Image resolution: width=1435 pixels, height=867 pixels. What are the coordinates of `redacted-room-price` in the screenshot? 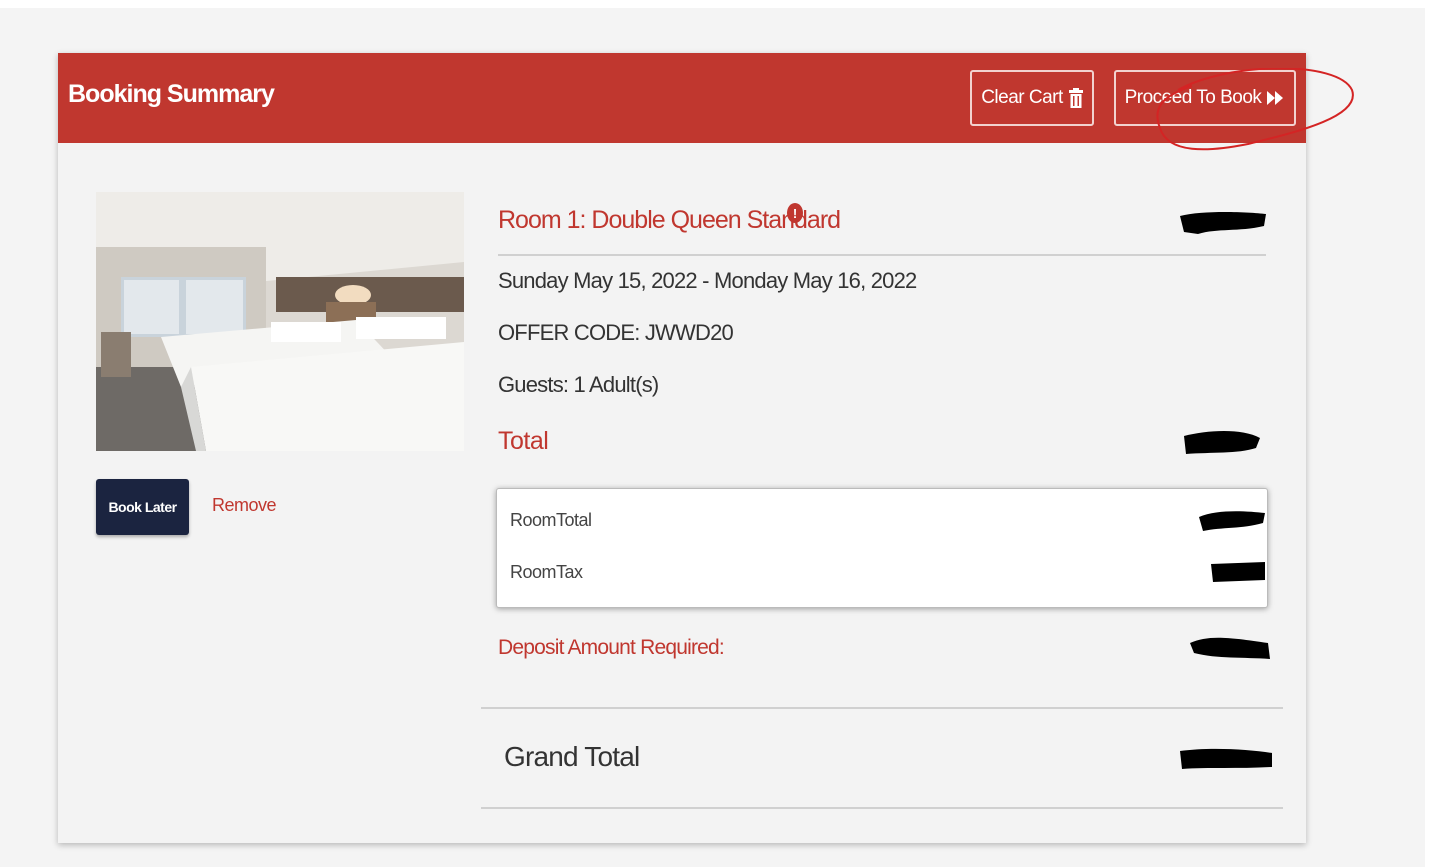 It's located at (1223, 223).